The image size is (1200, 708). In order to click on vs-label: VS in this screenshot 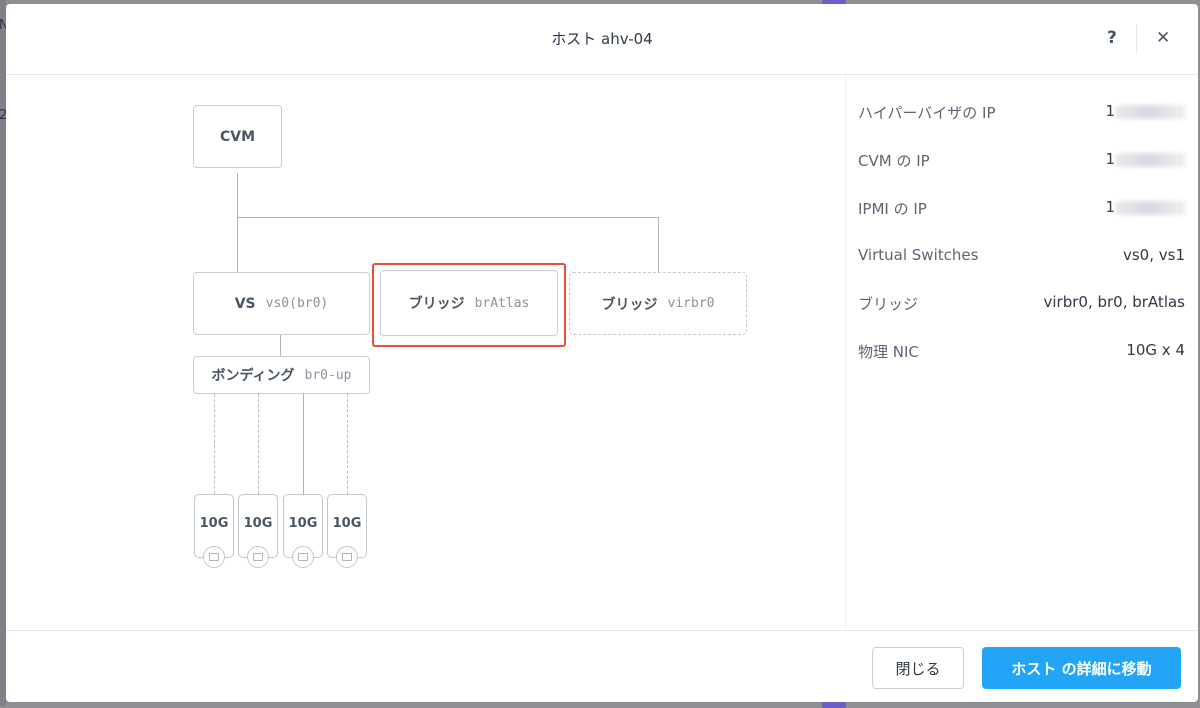, I will do `click(245, 303)`.